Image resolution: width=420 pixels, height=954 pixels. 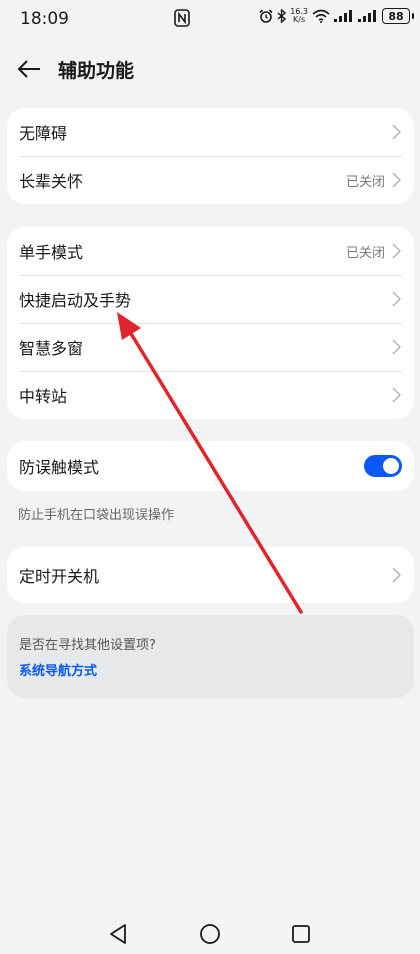 I want to click on battery-level: 88, so click(x=396, y=16).